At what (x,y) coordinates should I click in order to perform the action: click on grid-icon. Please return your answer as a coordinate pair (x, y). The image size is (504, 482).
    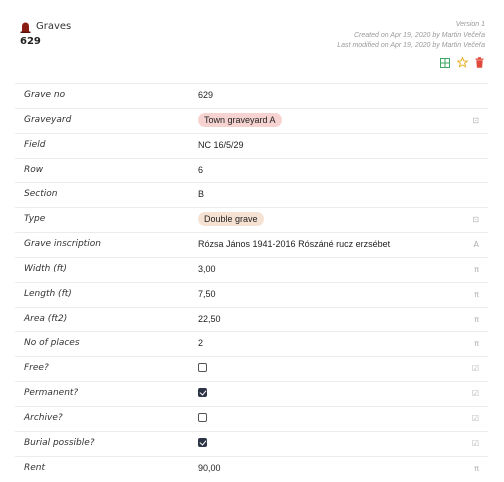
    Looking at the image, I should click on (445, 62).